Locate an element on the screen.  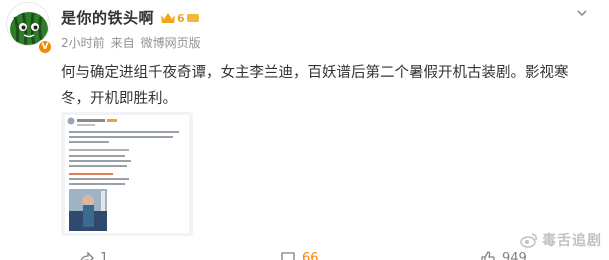
comment-icon is located at coordinates (288, 256).